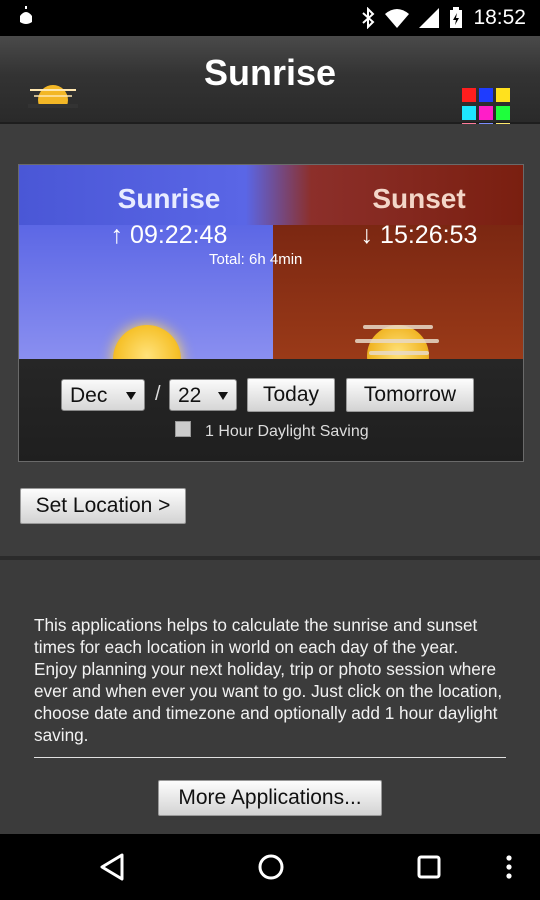 This screenshot has height=900, width=540. What do you see at coordinates (456, 17) in the screenshot?
I see `battery-icon` at bounding box center [456, 17].